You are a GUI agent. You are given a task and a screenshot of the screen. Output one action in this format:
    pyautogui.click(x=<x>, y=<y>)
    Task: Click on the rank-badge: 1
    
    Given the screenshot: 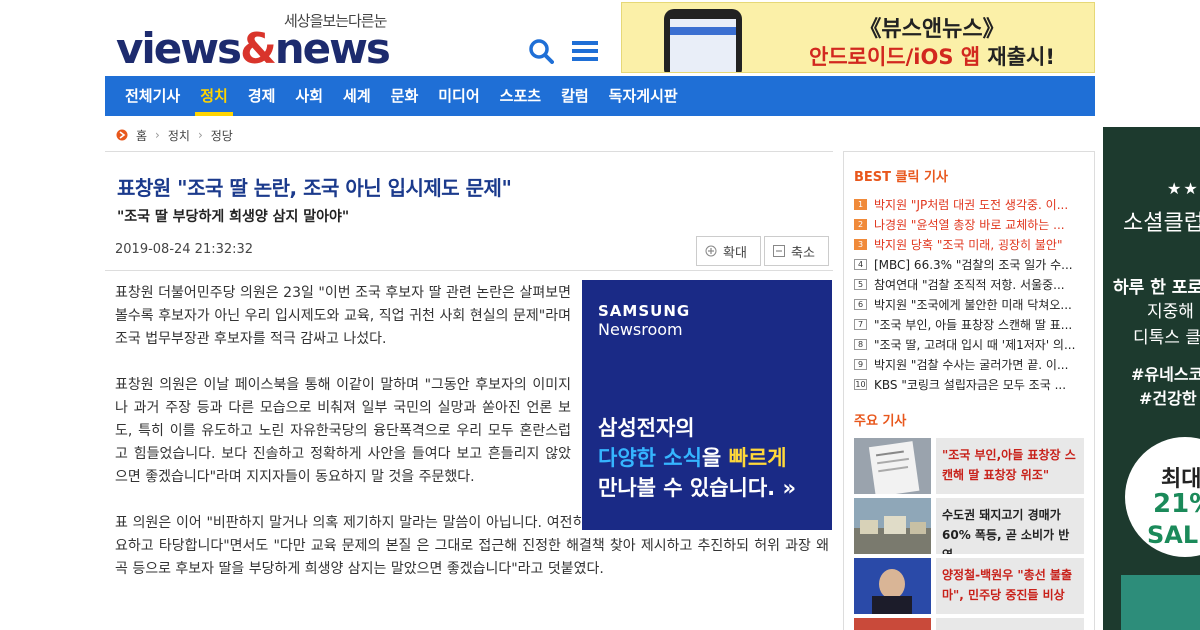 What is the action you would take?
    pyautogui.click(x=860, y=204)
    